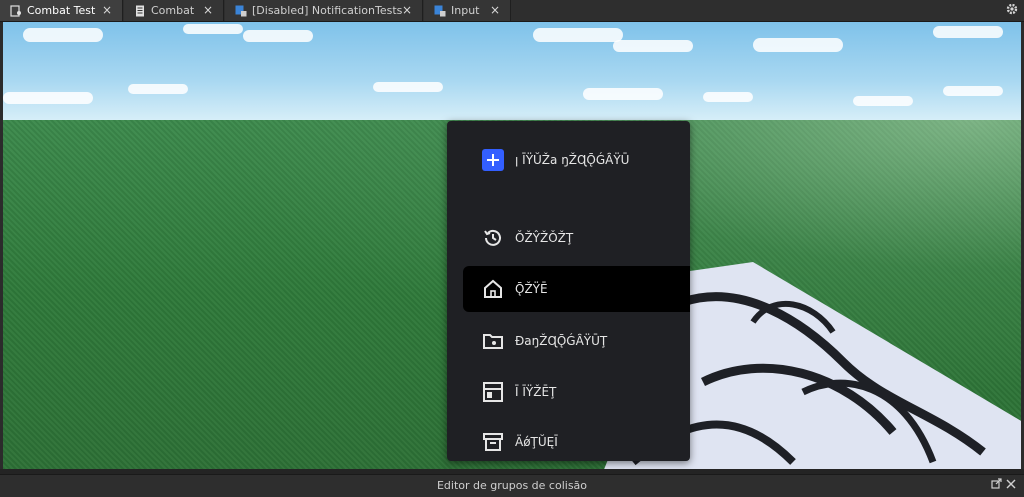 The width and height of the screenshot is (1024, 497). I want to click on menu-item-new: ꞁ ĪŸŬŽa ŋŽɊǬǴȂŸŪ, so click(576, 160).